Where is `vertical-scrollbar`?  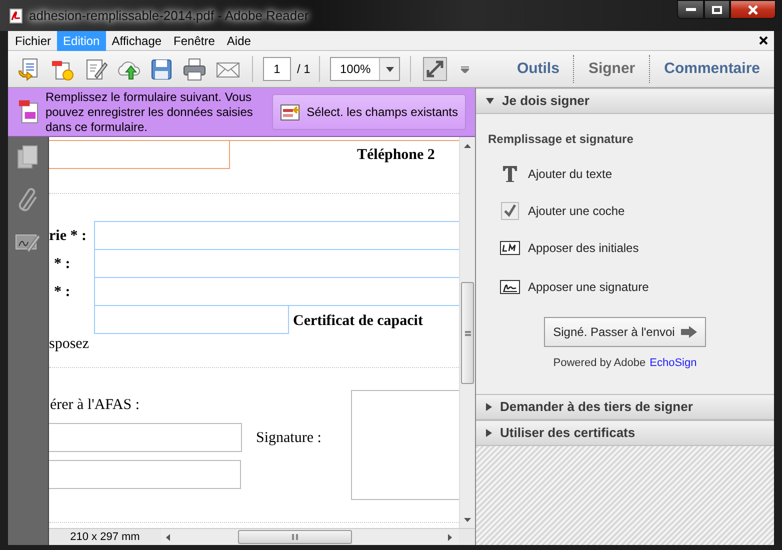 vertical-scrollbar is located at coordinates (467, 332).